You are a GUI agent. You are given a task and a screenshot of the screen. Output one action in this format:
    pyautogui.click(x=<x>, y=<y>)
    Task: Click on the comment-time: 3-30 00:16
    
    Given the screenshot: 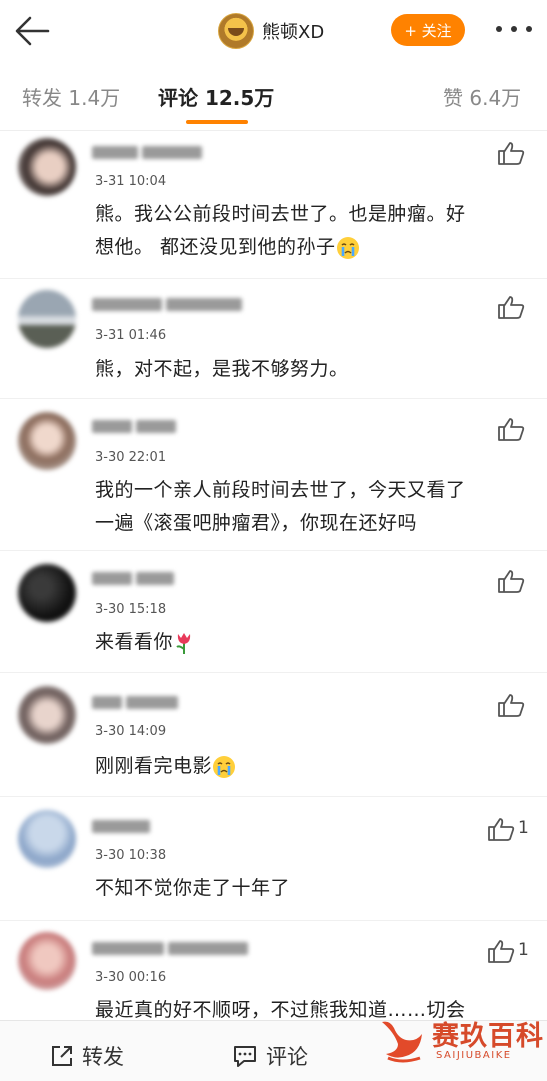 What is the action you would take?
    pyautogui.click(x=131, y=977)
    